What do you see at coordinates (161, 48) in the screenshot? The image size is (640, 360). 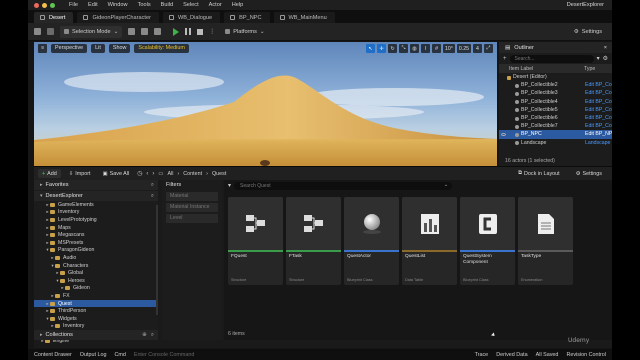 I see `scalability-warning: Scalability: Medium` at bounding box center [161, 48].